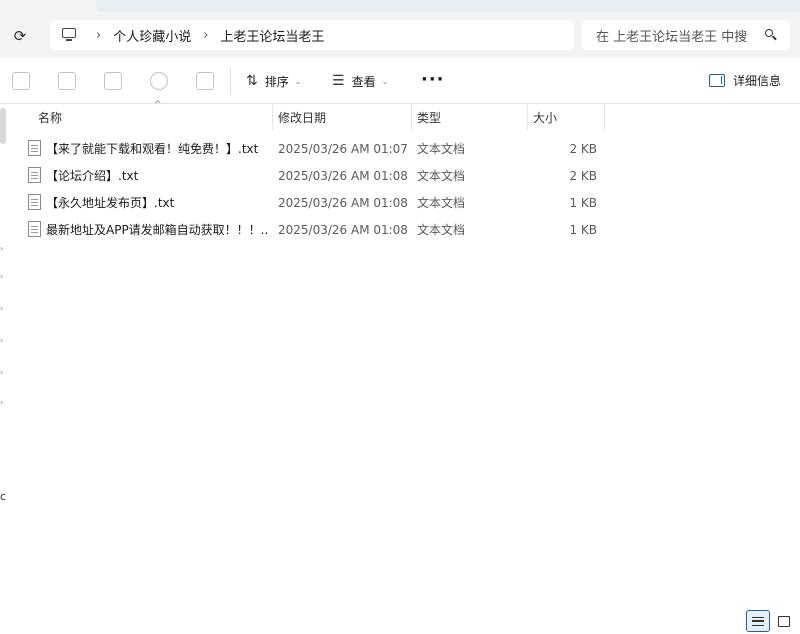 Image resolution: width=800 pixels, height=634 pixels. Describe the element at coordinates (757, 81) in the screenshot. I see `details-label: 详细信息` at that location.